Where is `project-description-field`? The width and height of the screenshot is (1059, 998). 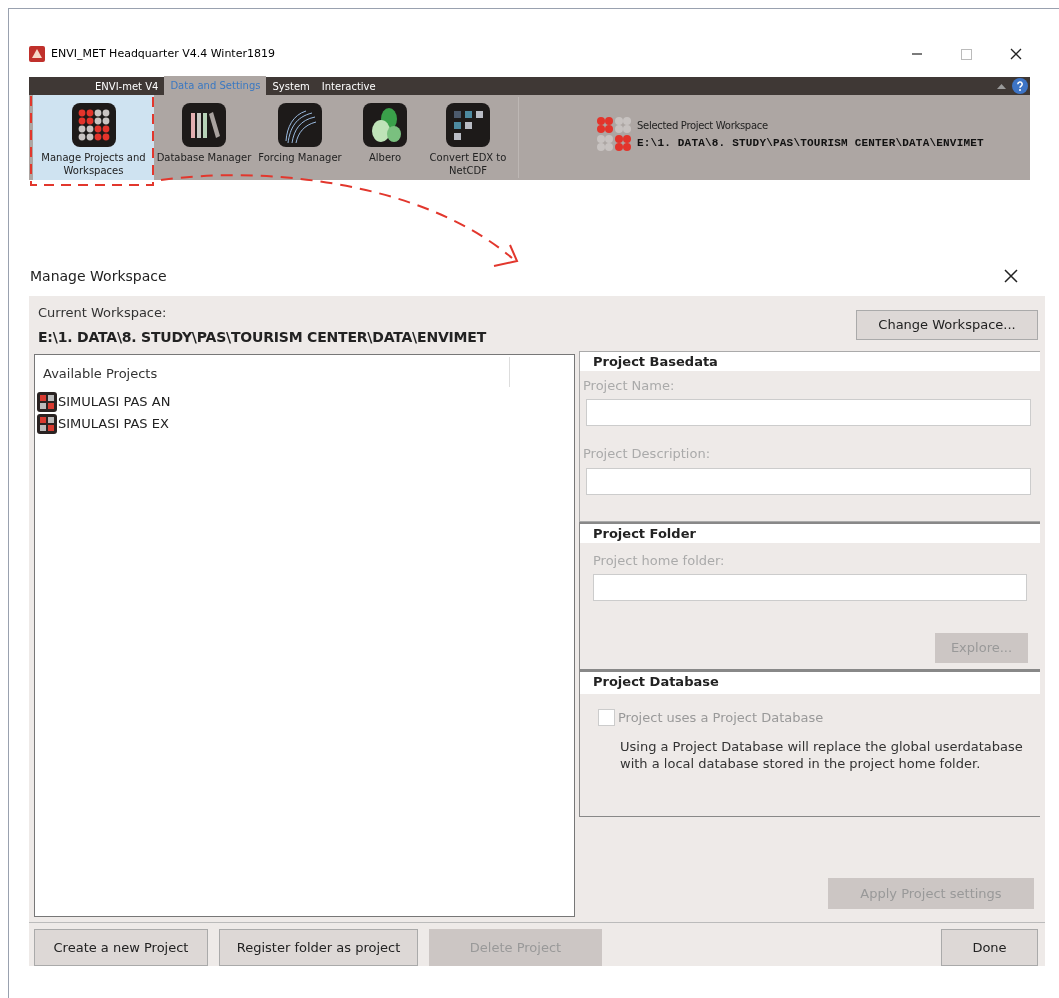
project-description-field is located at coordinates (808, 481).